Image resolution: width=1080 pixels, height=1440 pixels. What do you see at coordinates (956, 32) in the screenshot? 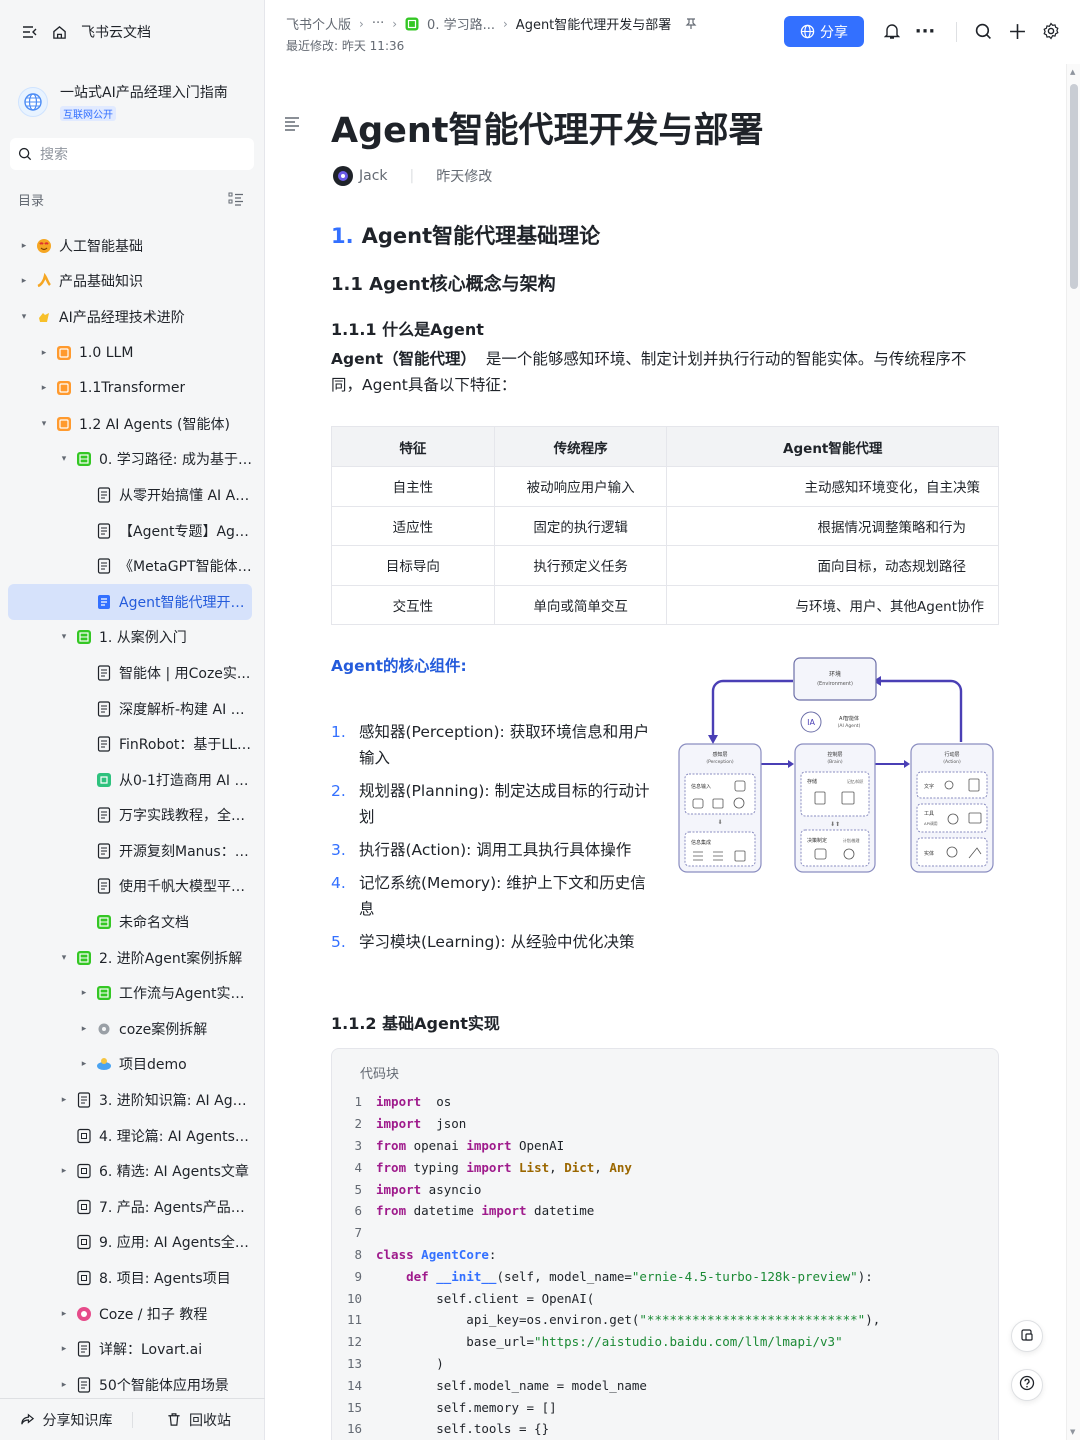
I see `toolbar-divider` at bounding box center [956, 32].